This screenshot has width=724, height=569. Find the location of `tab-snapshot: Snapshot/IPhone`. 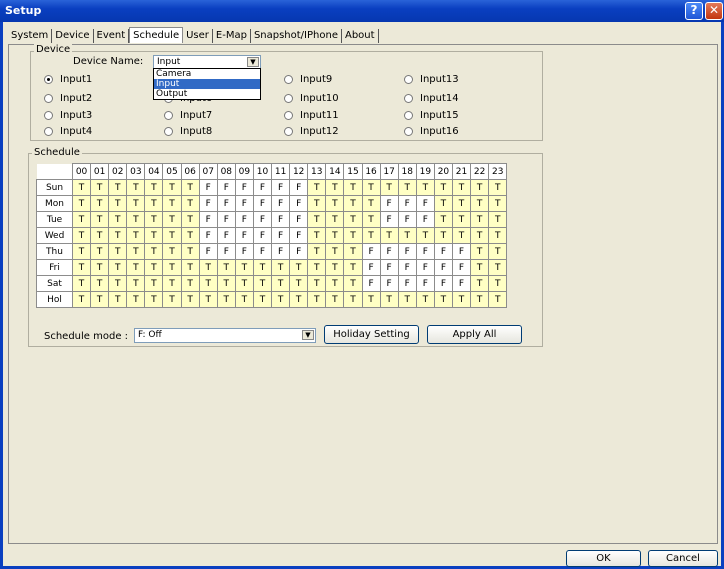

tab-snapshot: Snapshot/IPhone is located at coordinates (296, 36).